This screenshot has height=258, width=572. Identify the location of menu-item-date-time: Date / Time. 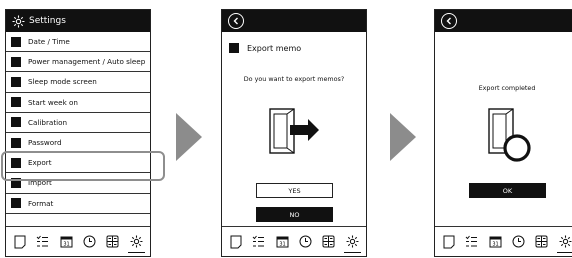
(78, 42).